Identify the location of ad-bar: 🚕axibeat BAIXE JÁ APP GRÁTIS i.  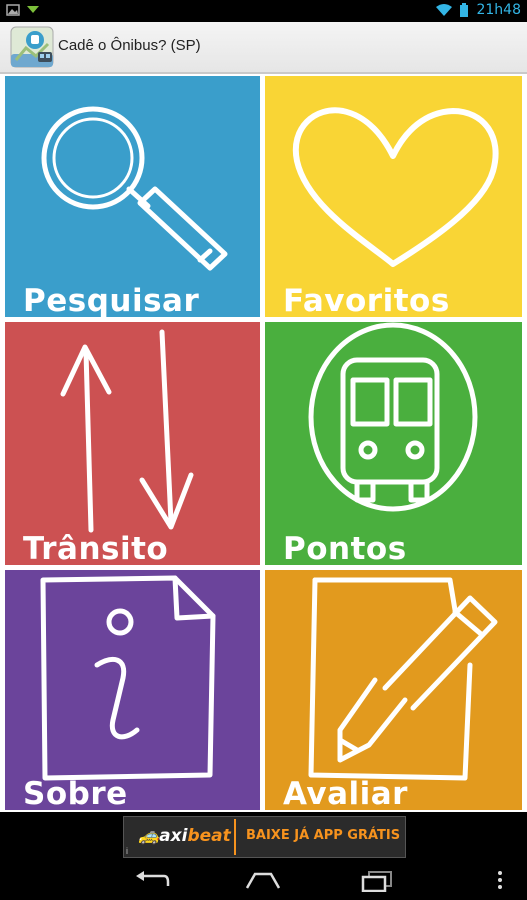
(263, 836).